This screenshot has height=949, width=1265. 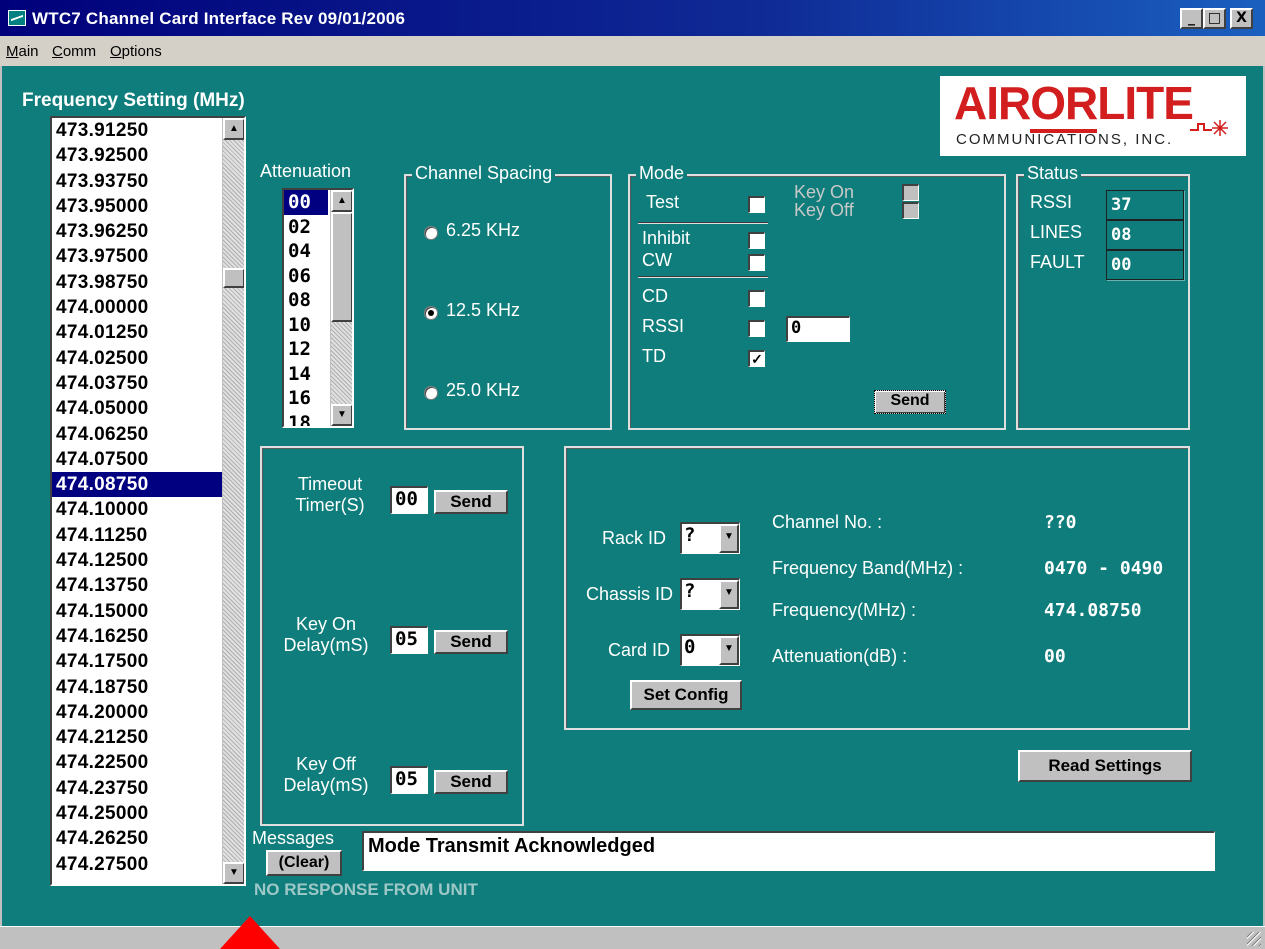 What do you see at coordinates (233, 129) in the screenshot?
I see `scroll-up-icon: ▲` at bounding box center [233, 129].